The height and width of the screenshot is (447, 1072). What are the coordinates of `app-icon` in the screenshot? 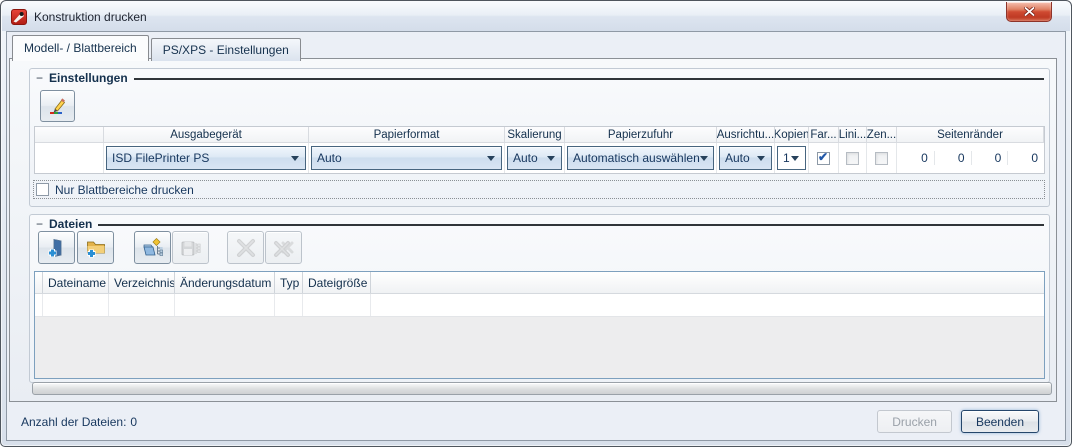 It's located at (19, 16).